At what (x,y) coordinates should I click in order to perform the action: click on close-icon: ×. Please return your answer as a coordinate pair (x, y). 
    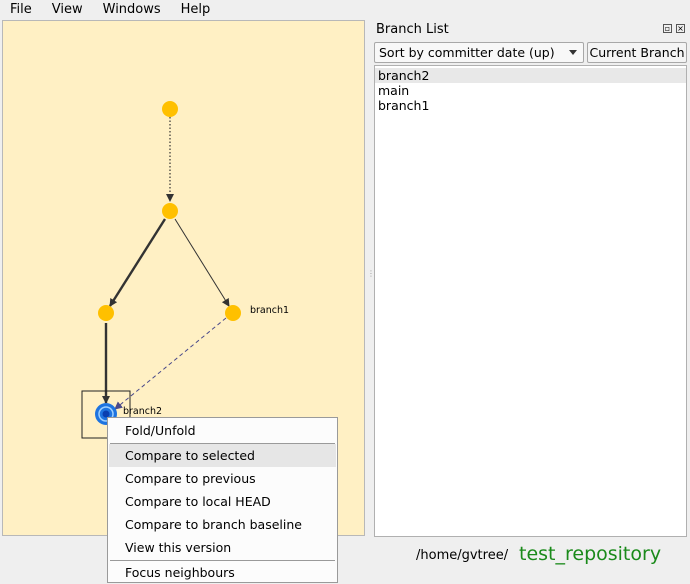
    Looking at the image, I should click on (680, 28).